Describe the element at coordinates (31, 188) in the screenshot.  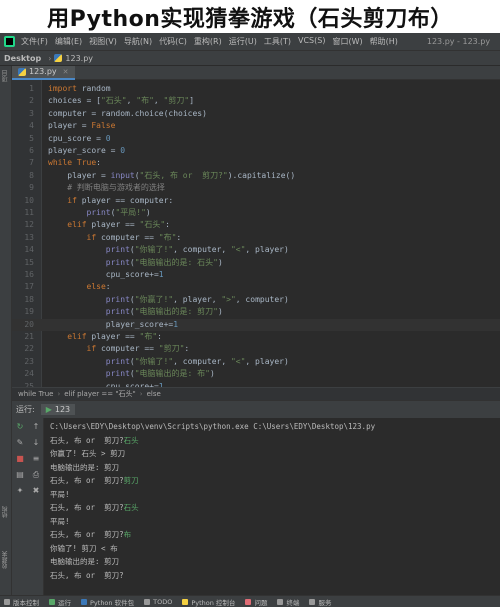
I see `line-number: 9` at that location.